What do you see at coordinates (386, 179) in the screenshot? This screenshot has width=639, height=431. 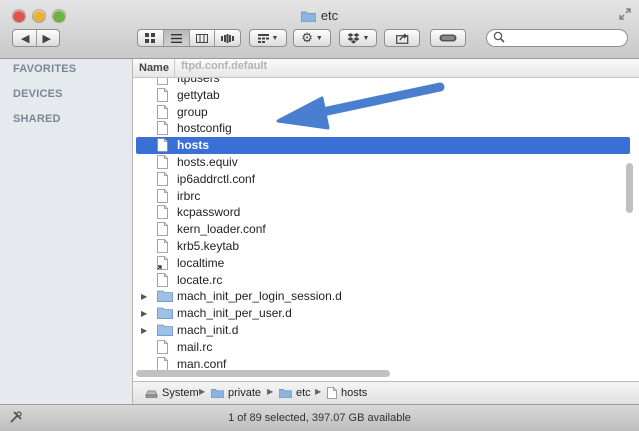 I see `file-row: ip6addrctl.conf` at bounding box center [386, 179].